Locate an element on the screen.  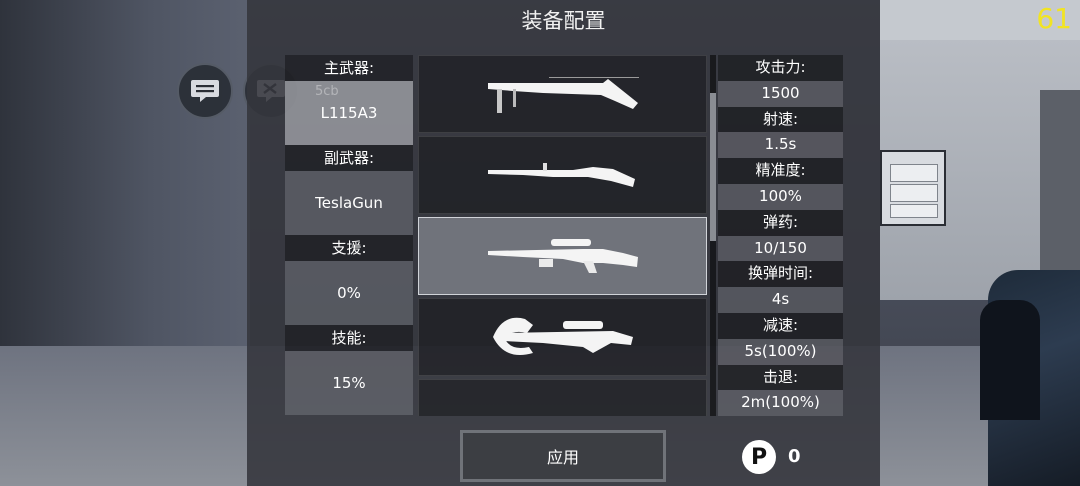
stat-label-attack: 攻击力: is located at coordinates (780, 68).